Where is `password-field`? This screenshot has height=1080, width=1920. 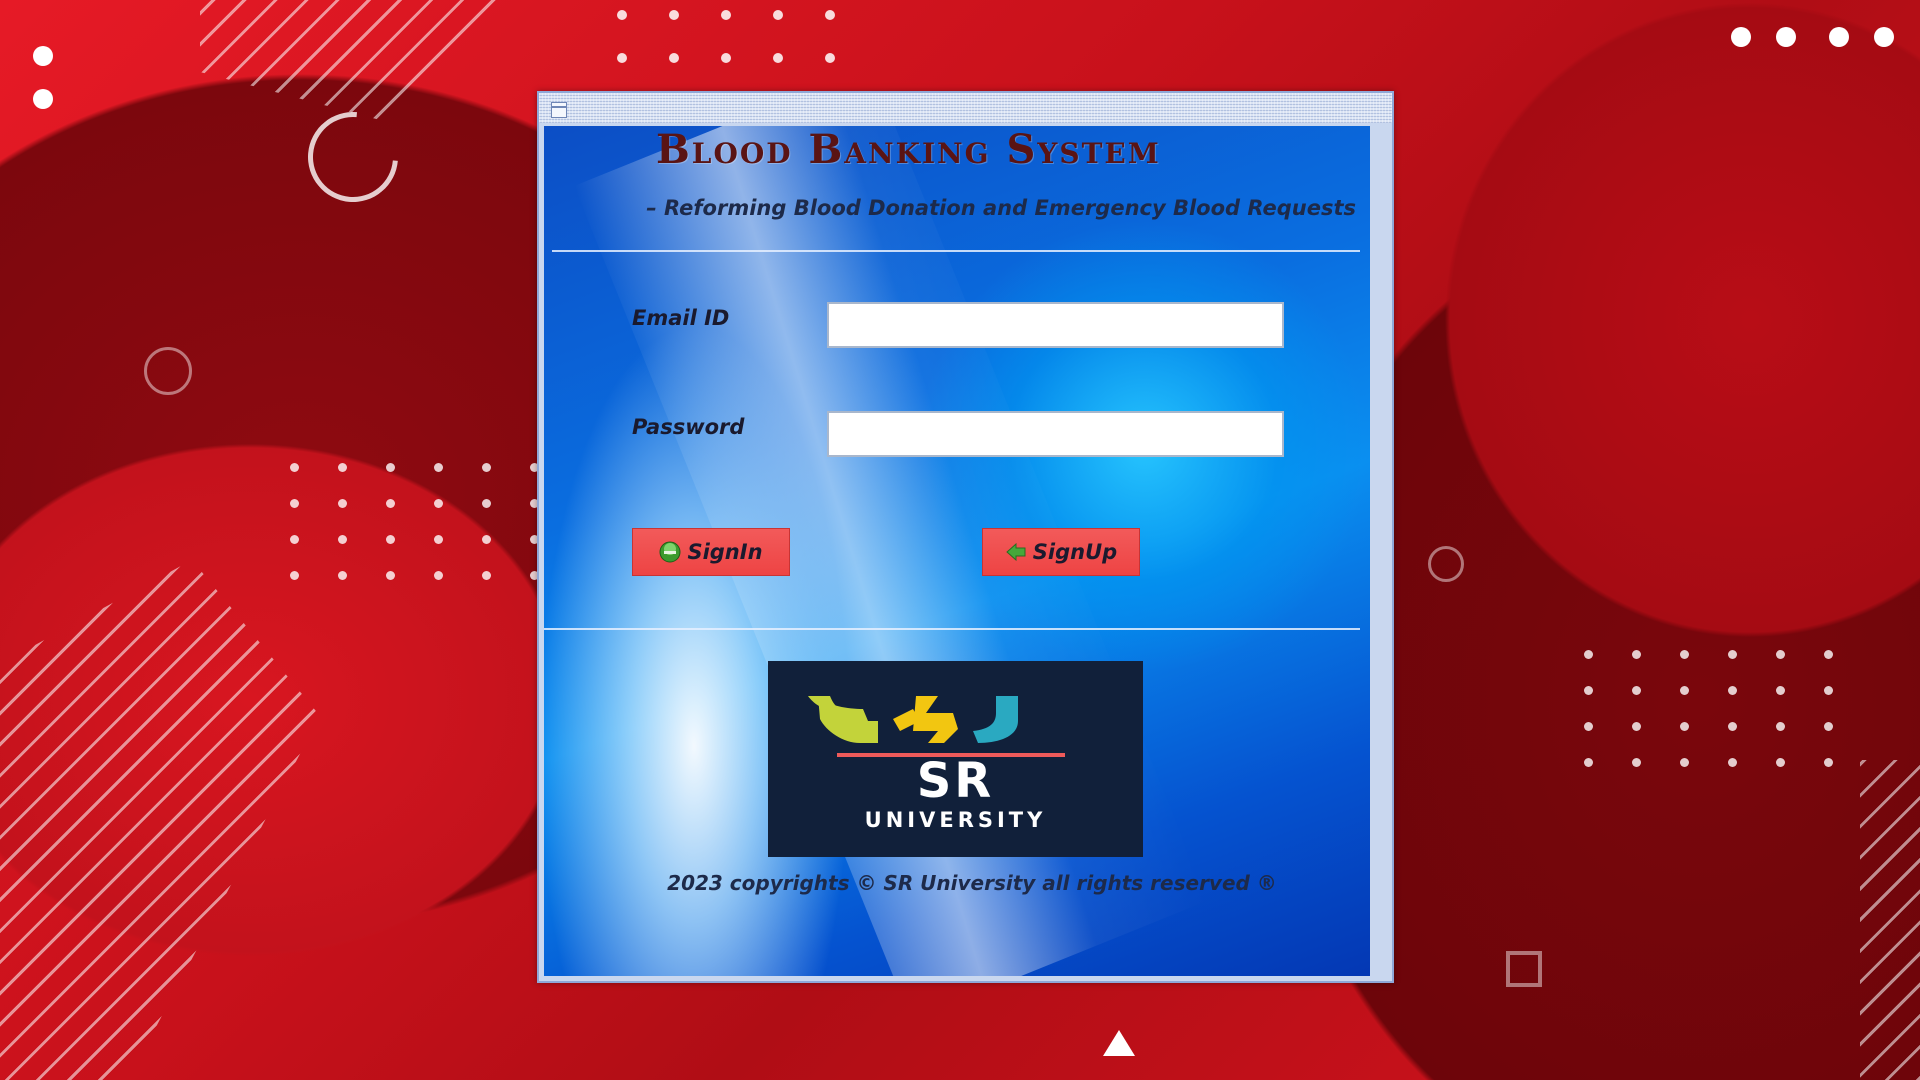 password-field is located at coordinates (1055, 434).